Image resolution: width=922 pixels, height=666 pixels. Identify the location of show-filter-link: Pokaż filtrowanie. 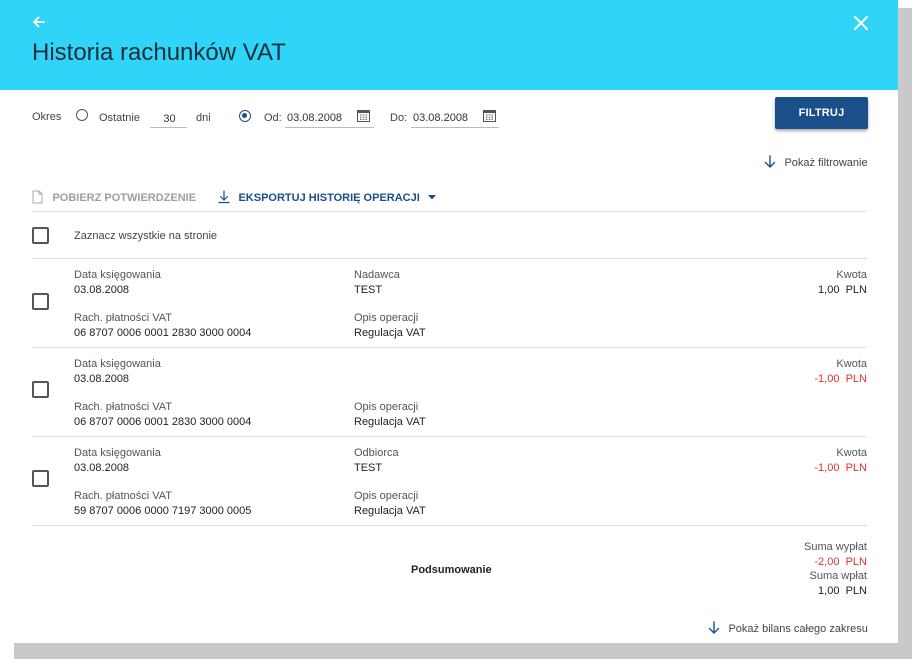
(816, 162).